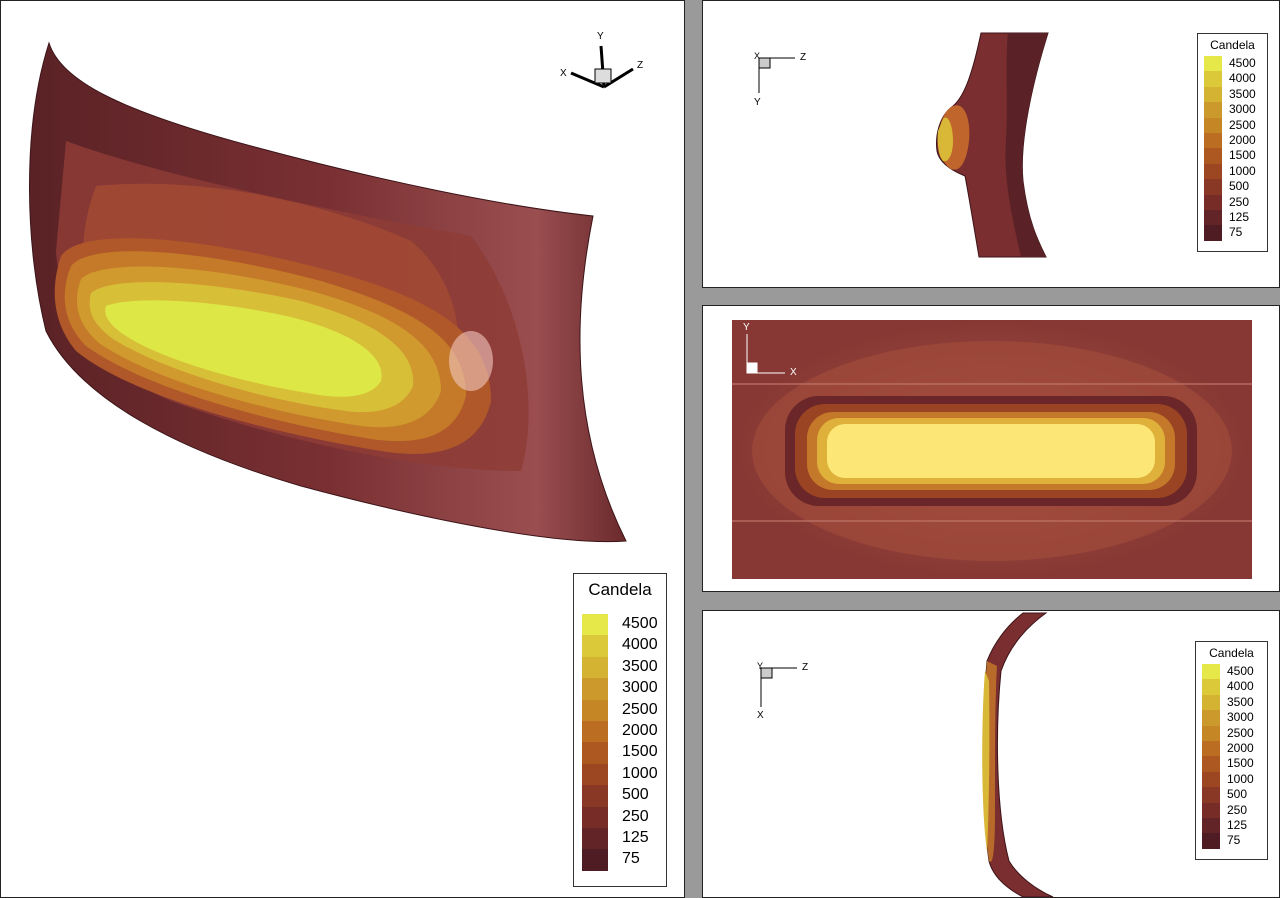 This screenshot has height=898, width=1280. I want to click on legend-value: 250, so click(1237, 809).